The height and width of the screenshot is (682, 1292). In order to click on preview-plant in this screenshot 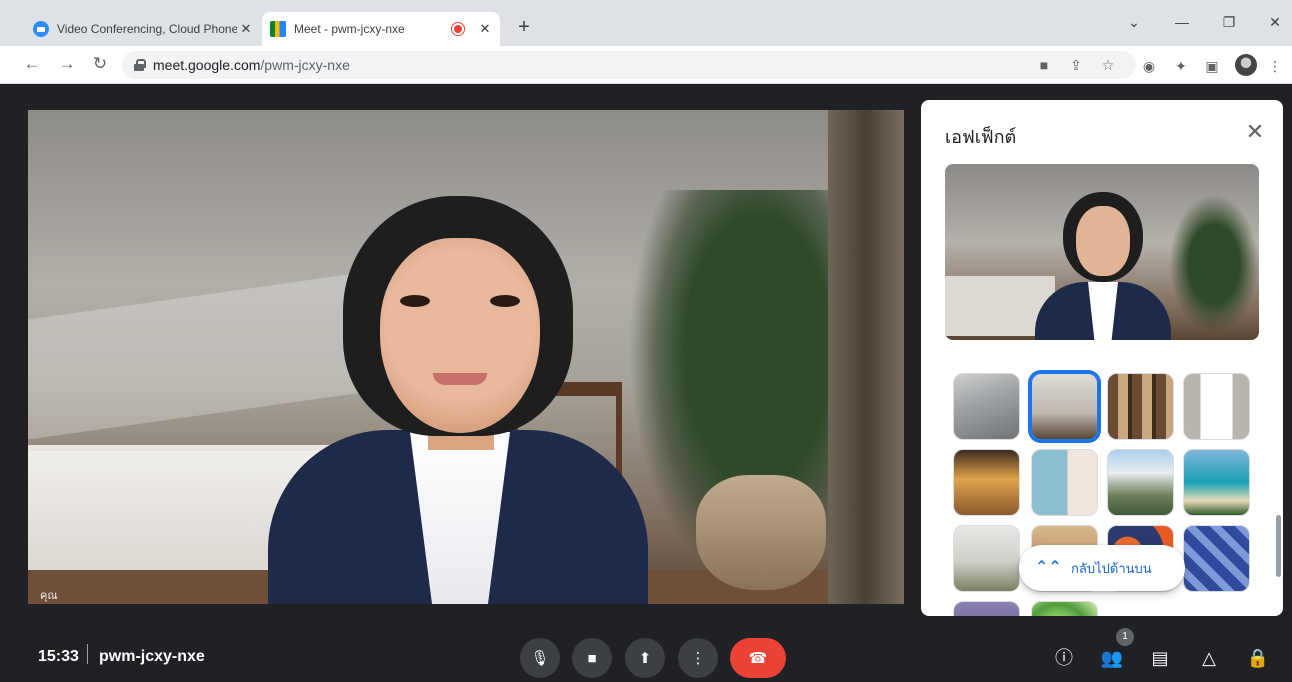, I will do `click(1214, 264)`.